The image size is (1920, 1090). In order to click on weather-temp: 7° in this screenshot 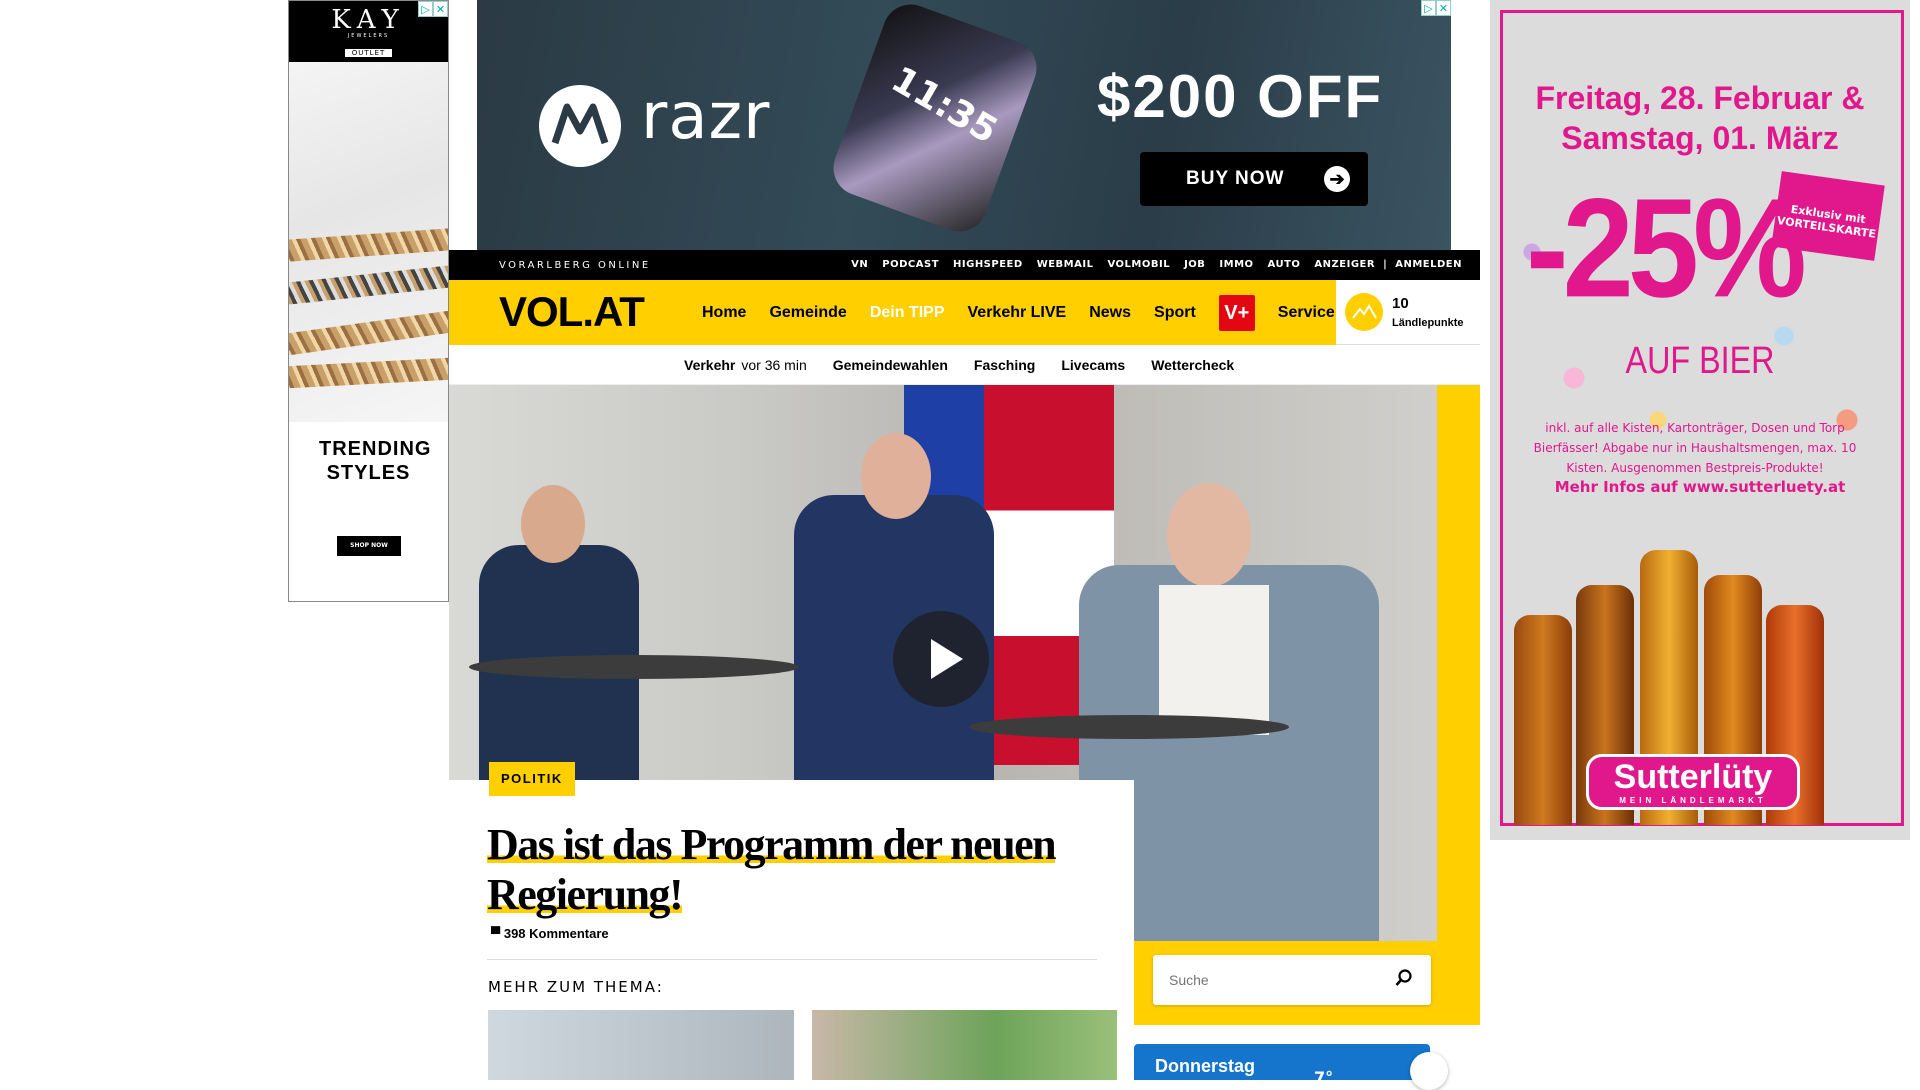, I will do `click(1324, 1077)`.